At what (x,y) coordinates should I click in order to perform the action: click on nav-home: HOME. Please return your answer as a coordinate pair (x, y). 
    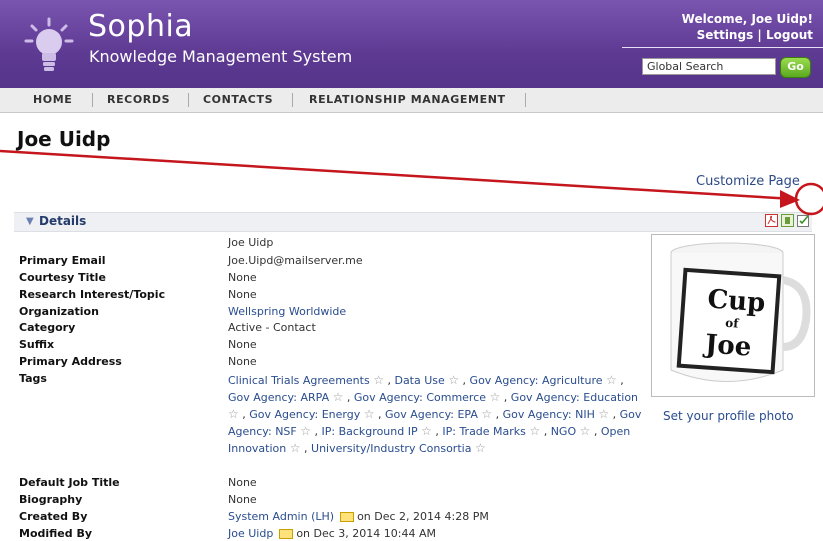
    Looking at the image, I should click on (52, 100).